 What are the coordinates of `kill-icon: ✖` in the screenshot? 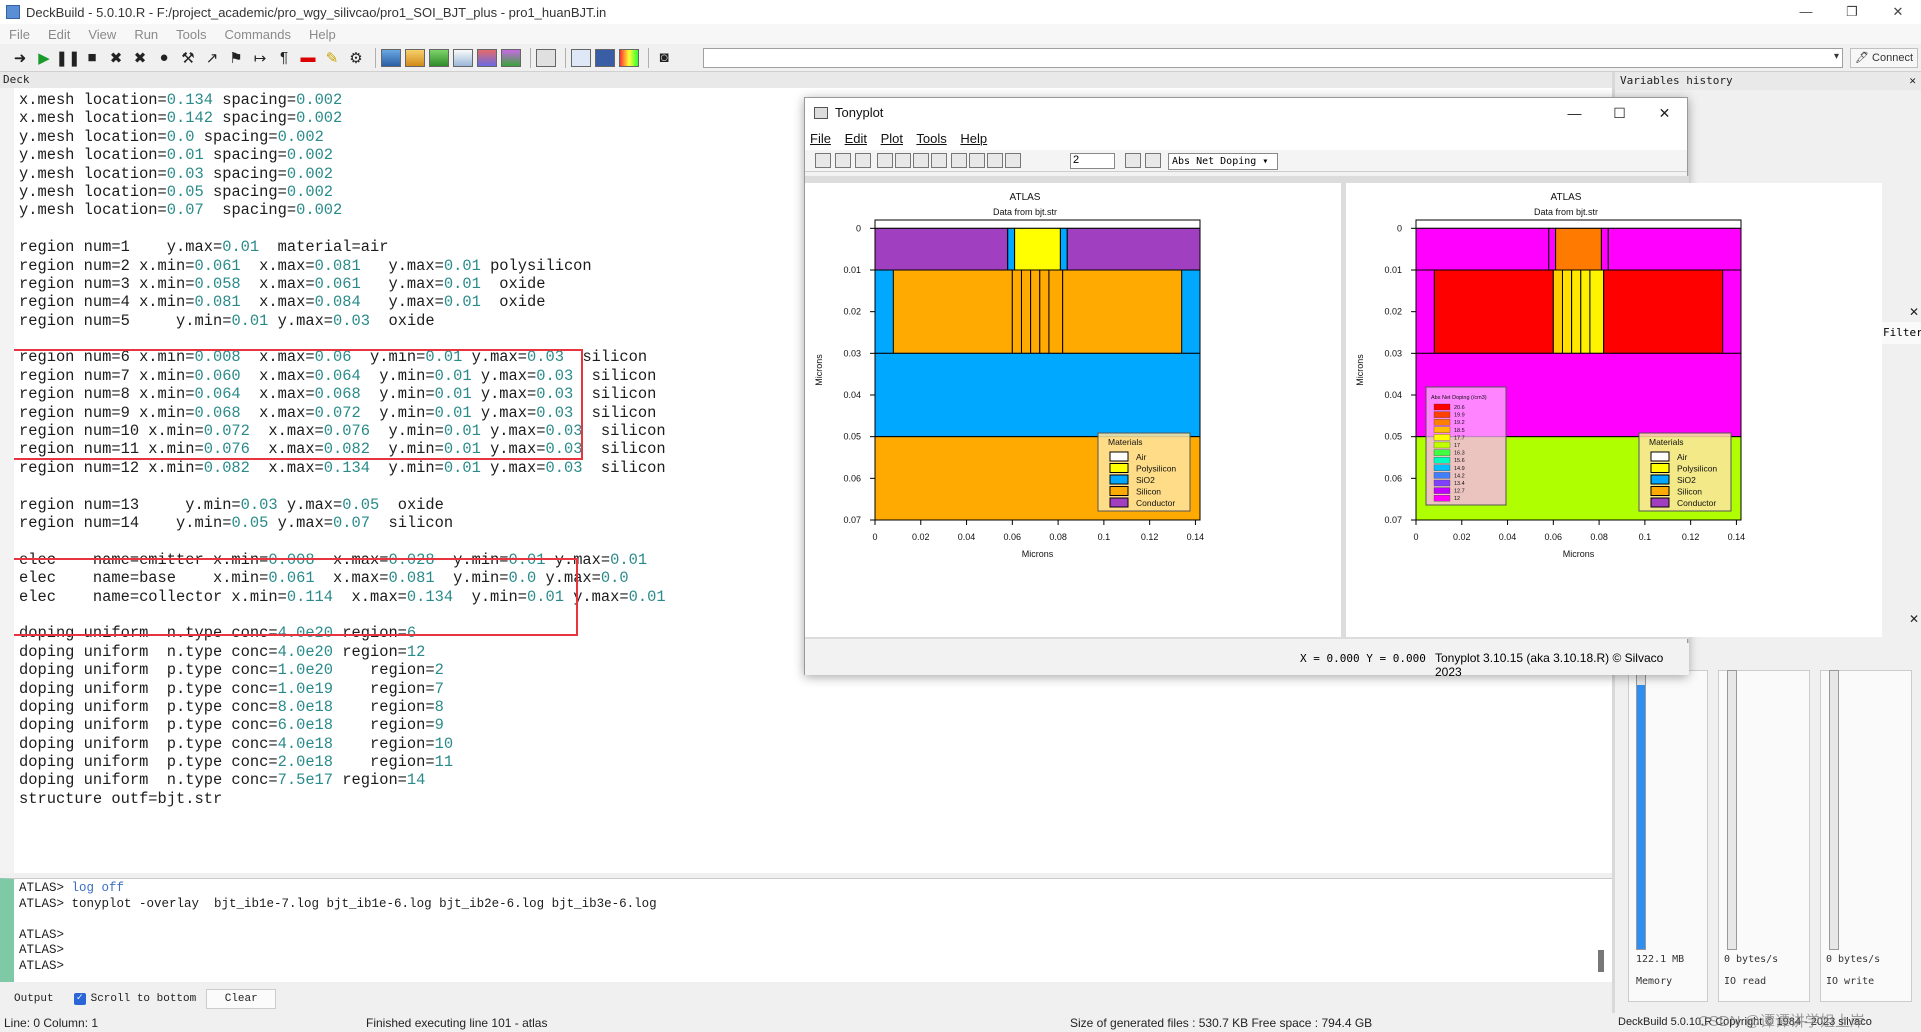 It's located at (116, 58).